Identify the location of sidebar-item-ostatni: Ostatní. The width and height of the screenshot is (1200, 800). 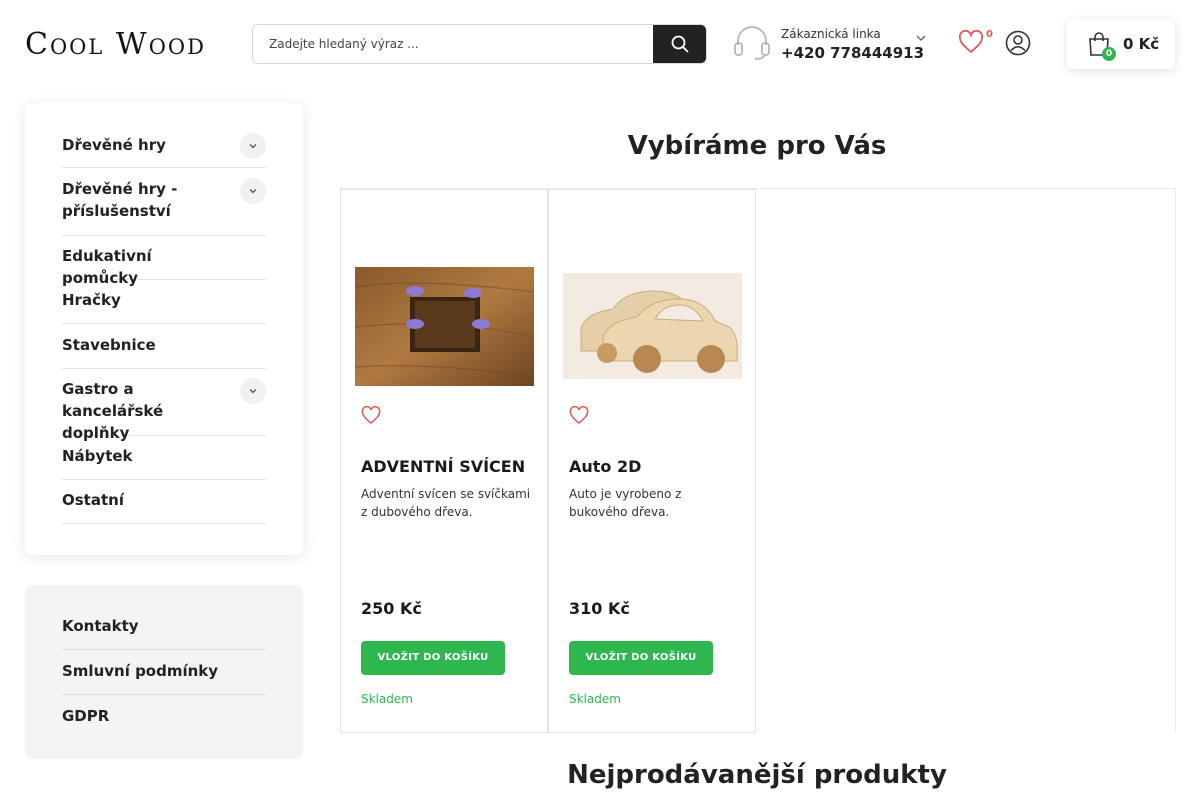
(164, 506).